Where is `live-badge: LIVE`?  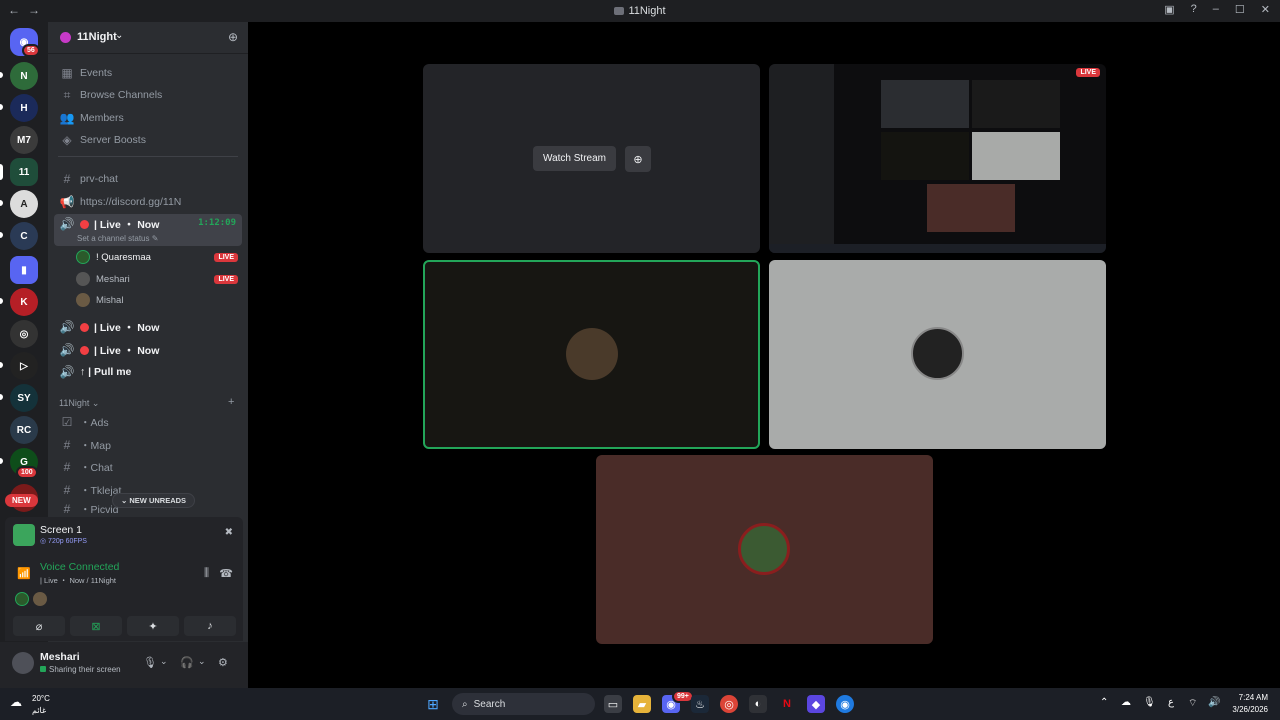
live-badge: LIVE is located at coordinates (226, 279).